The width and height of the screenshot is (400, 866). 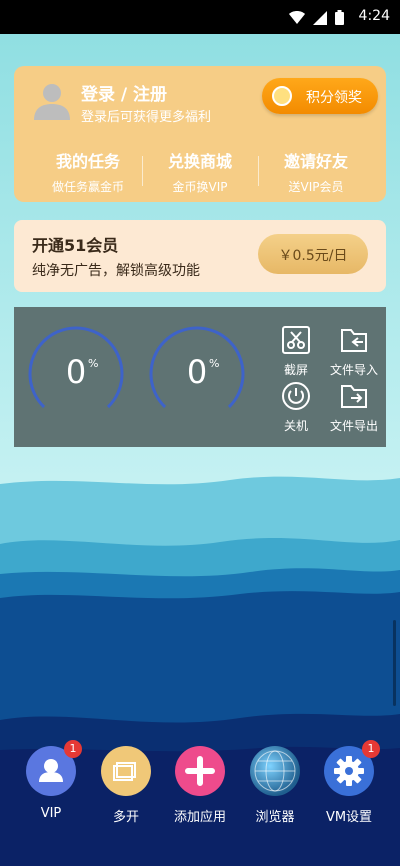 What do you see at coordinates (296, 396) in the screenshot?
I see `power-icon` at bounding box center [296, 396].